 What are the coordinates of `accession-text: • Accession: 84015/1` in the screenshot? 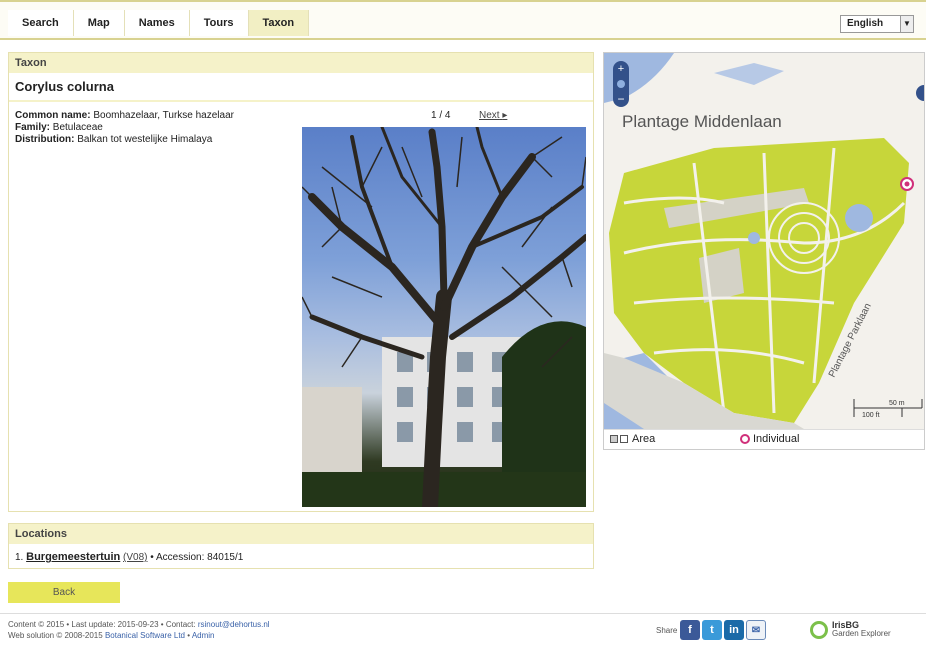 It's located at (197, 557).